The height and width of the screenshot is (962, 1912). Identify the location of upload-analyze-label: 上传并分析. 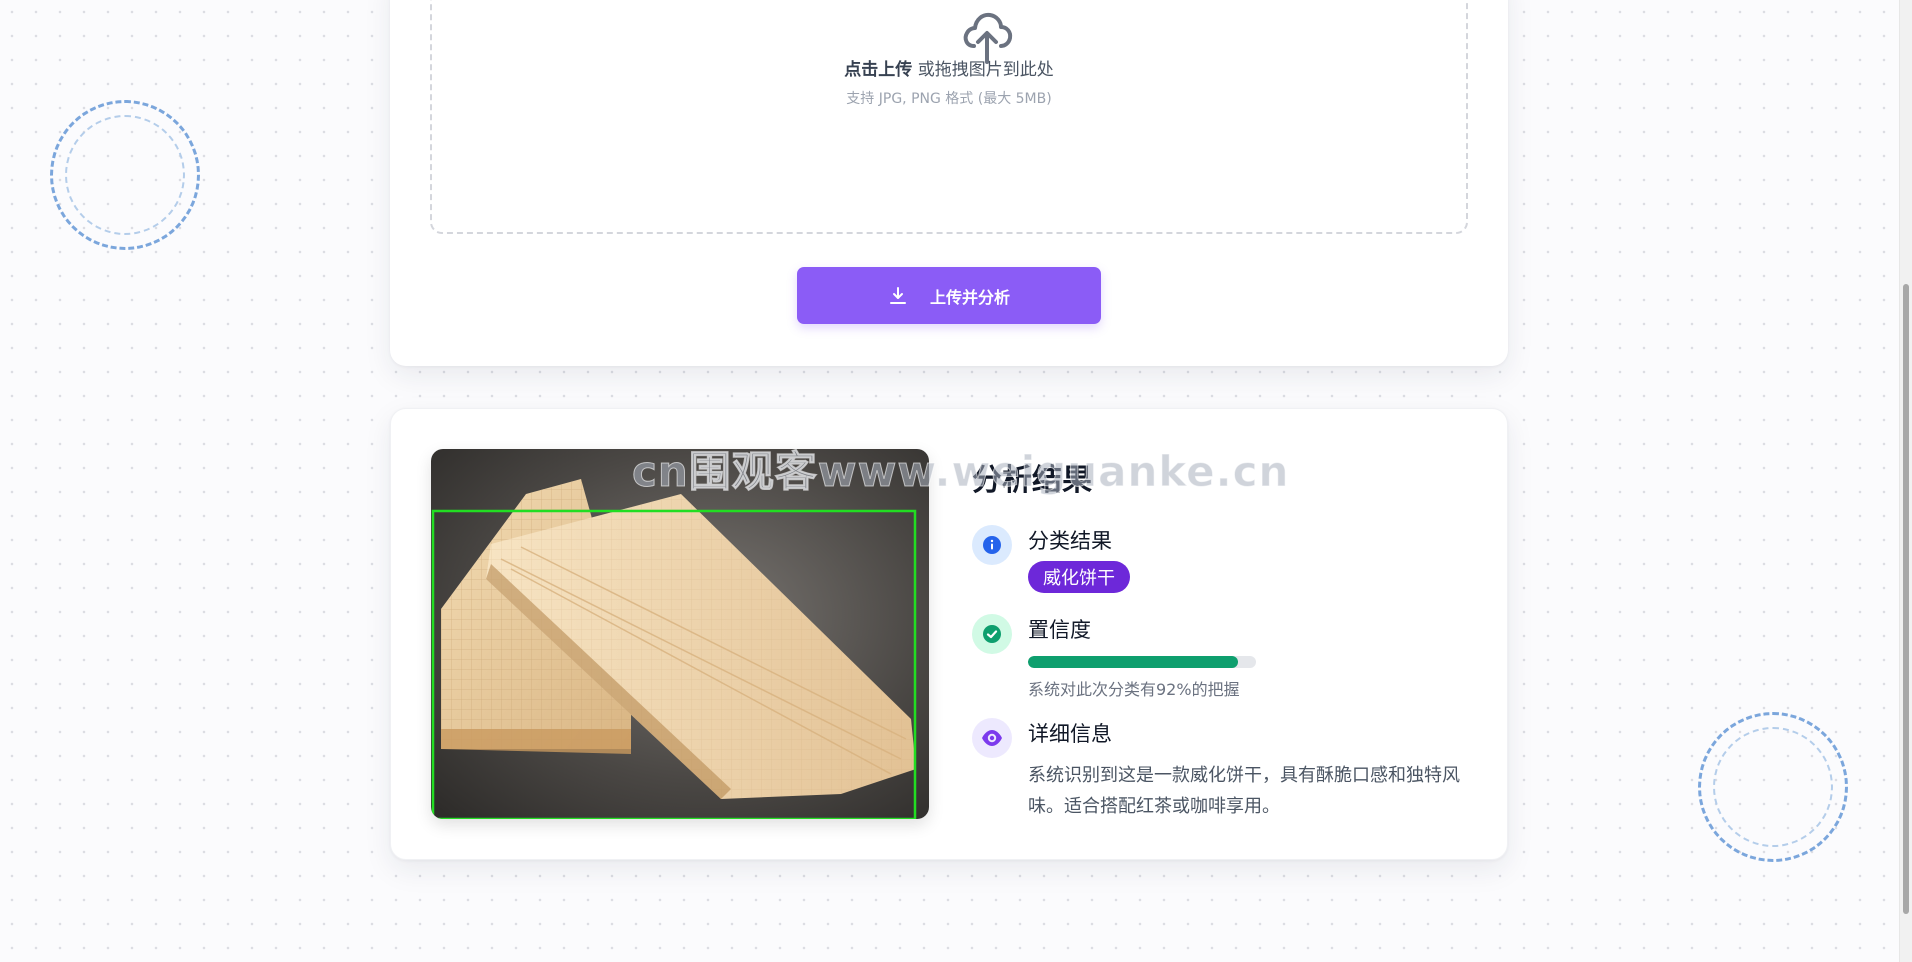
(969, 297).